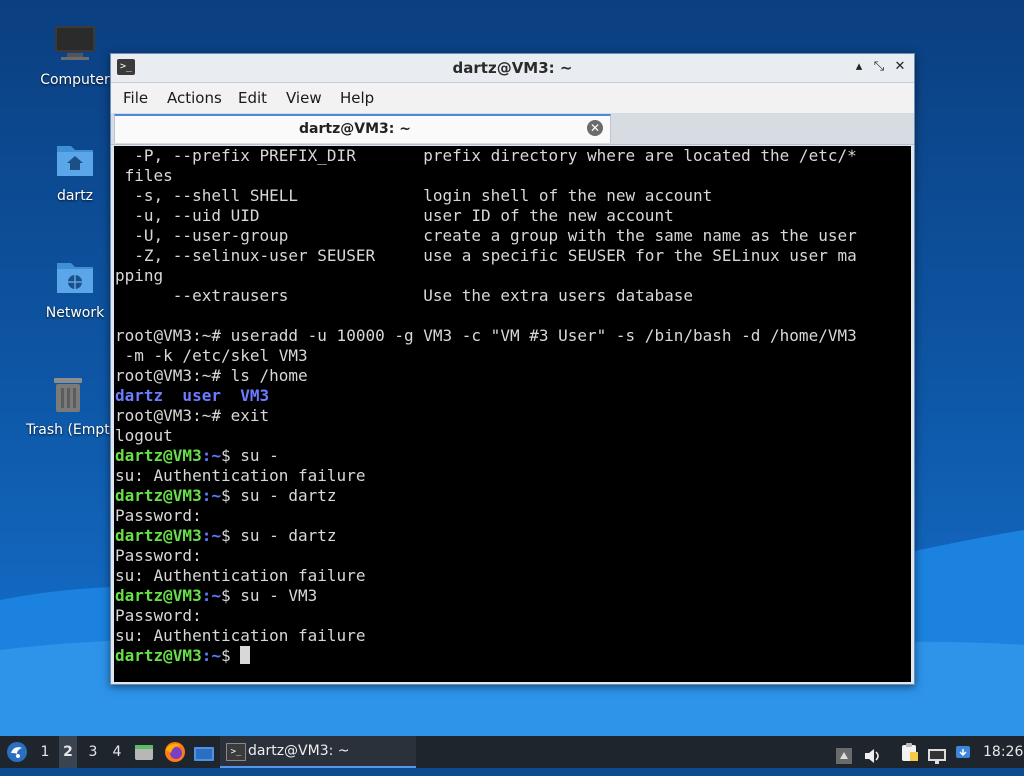 The height and width of the screenshot is (776, 1024). Describe the element at coordinates (75, 313) in the screenshot. I see `desktop-icon-label: Network` at that location.